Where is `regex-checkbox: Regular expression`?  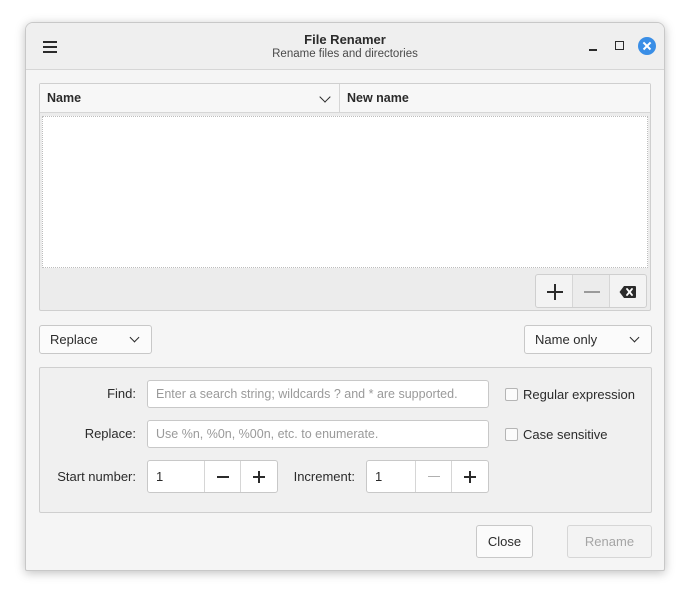 regex-checkbox: Regular expression is located at coordinates (570, 394).